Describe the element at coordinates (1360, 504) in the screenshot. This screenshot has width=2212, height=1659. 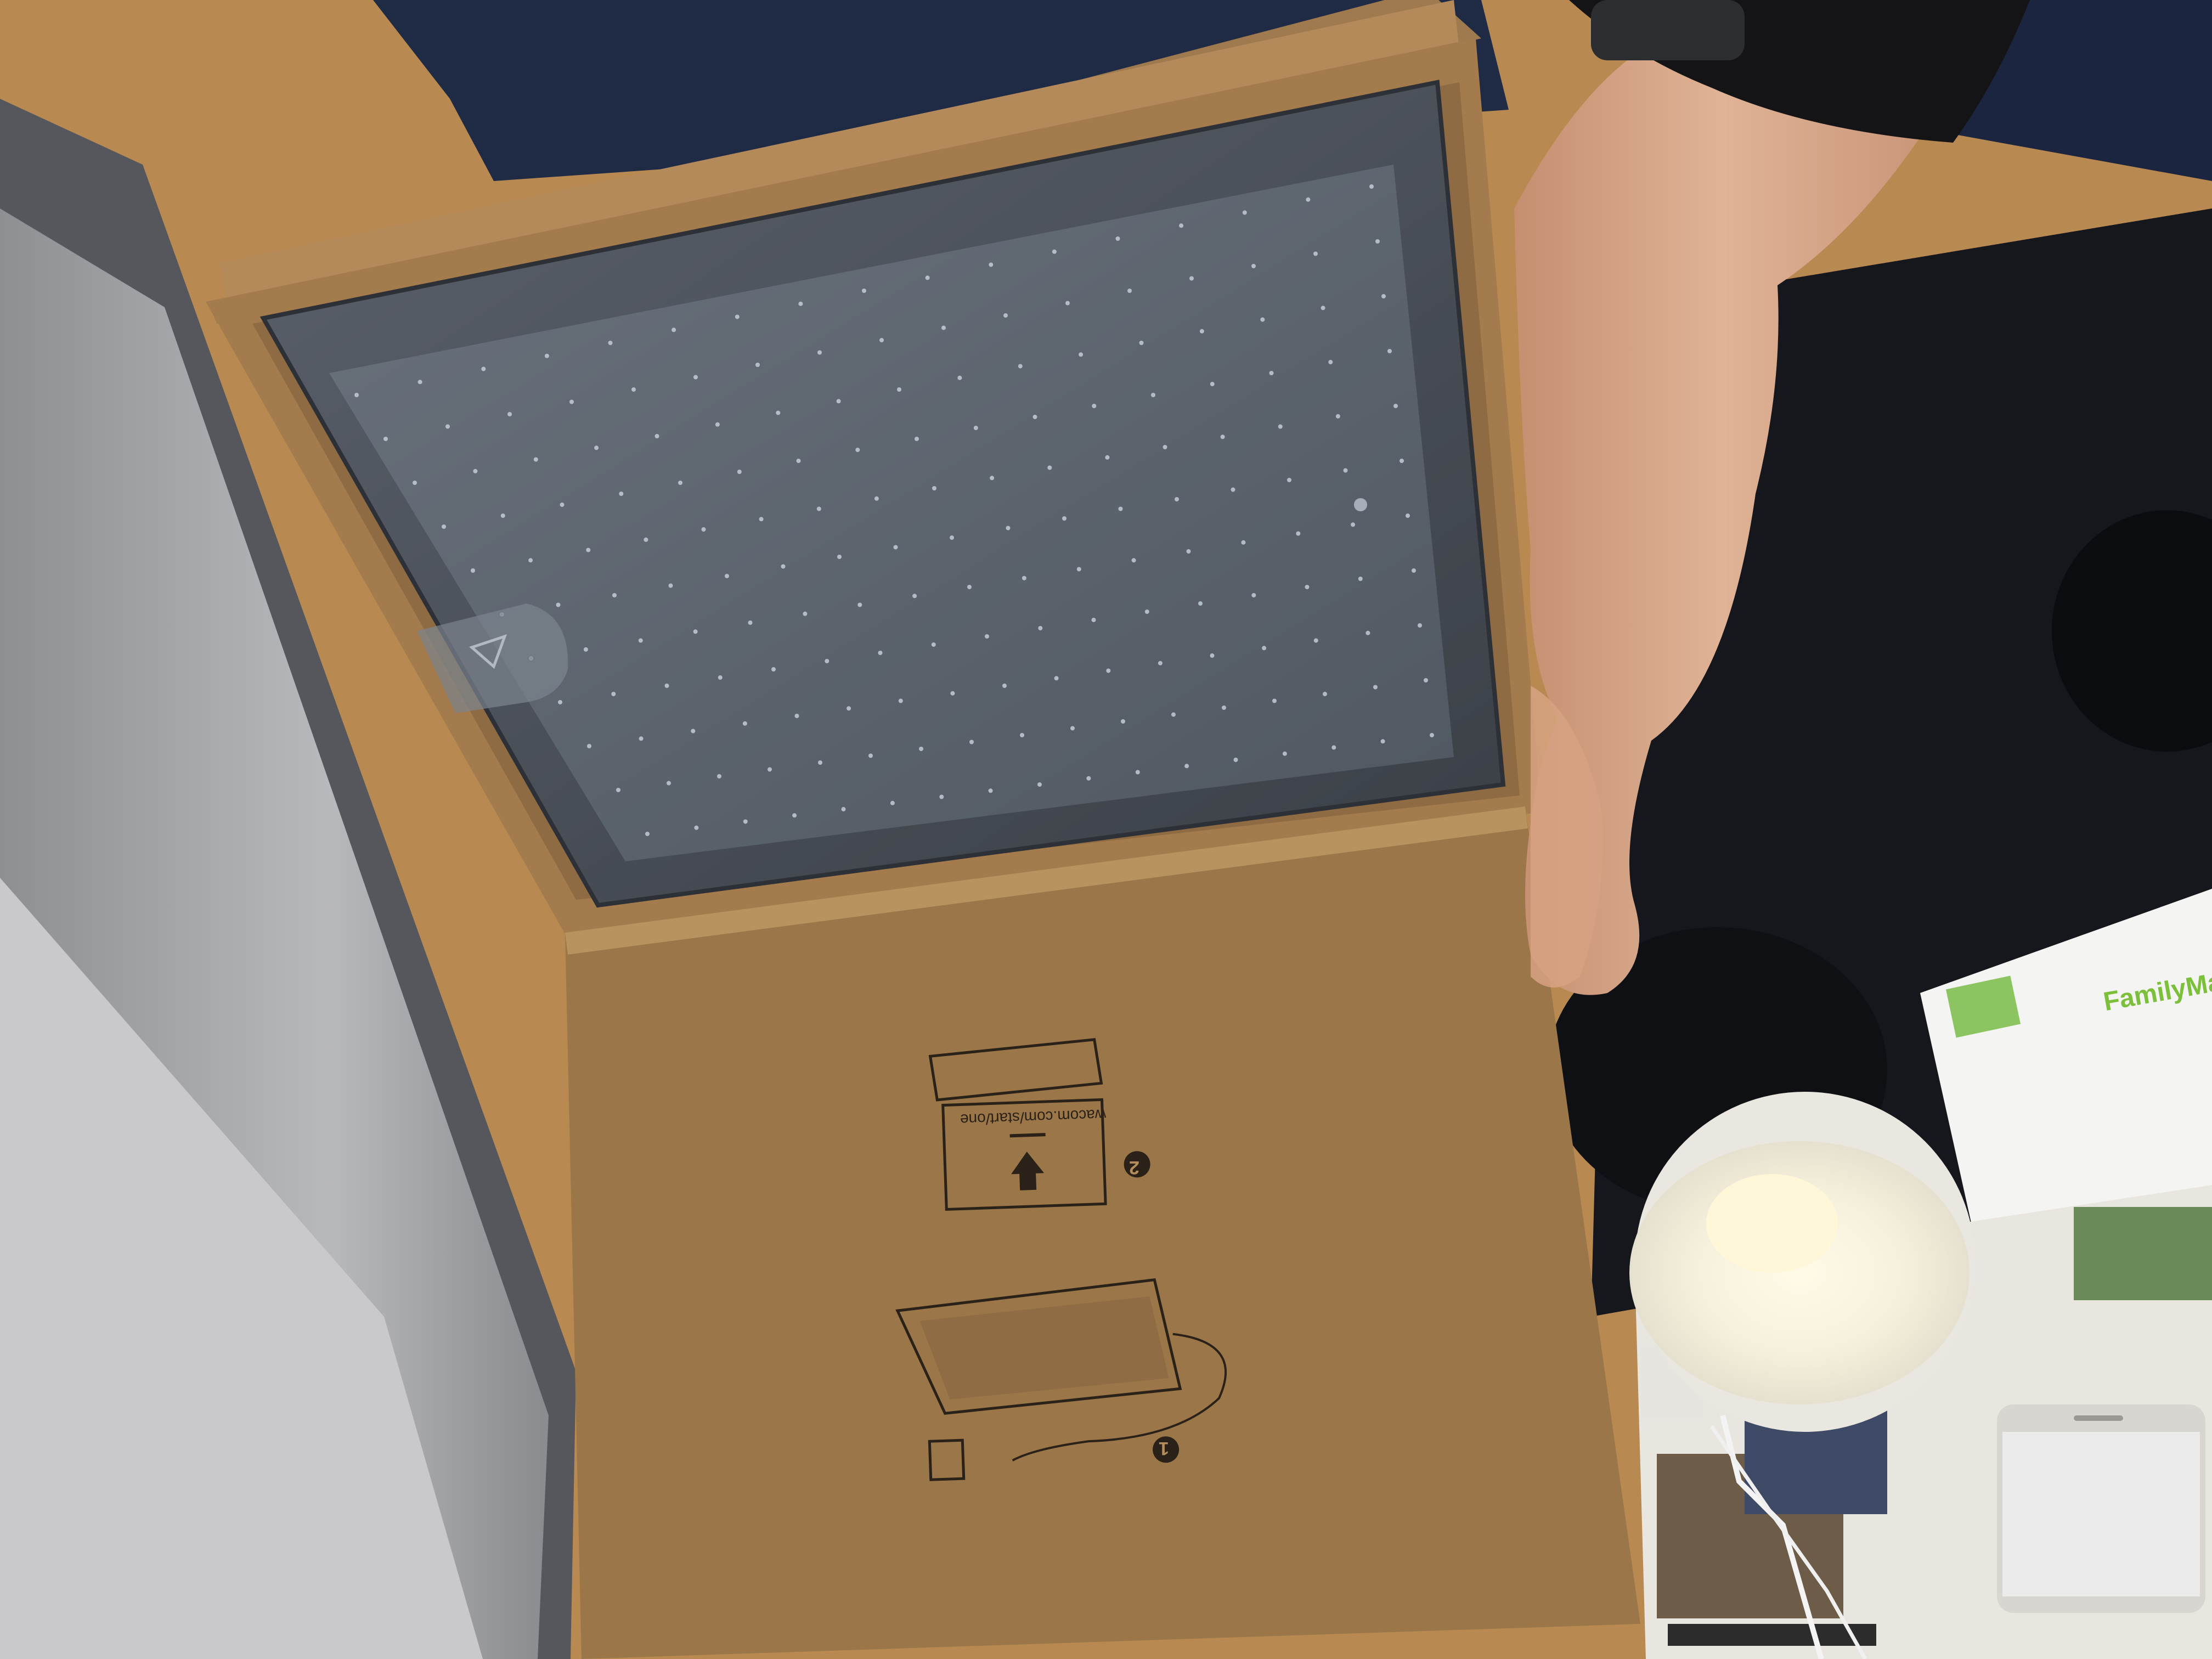
I see `tablet-dots-marker` at that location.